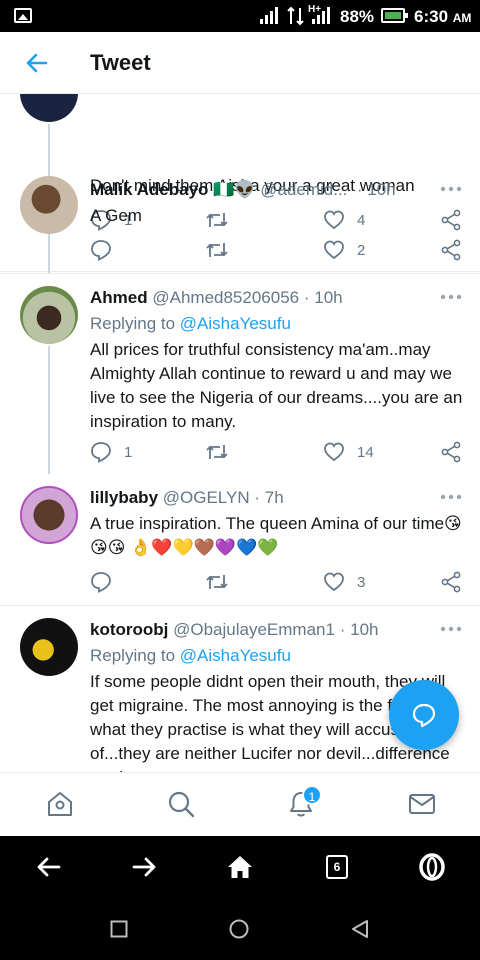 The height and width of the screenshot is (960, 480). Describe the element at coordinates (269, 15) in the screenshot. I see `signal-icon` at that location.